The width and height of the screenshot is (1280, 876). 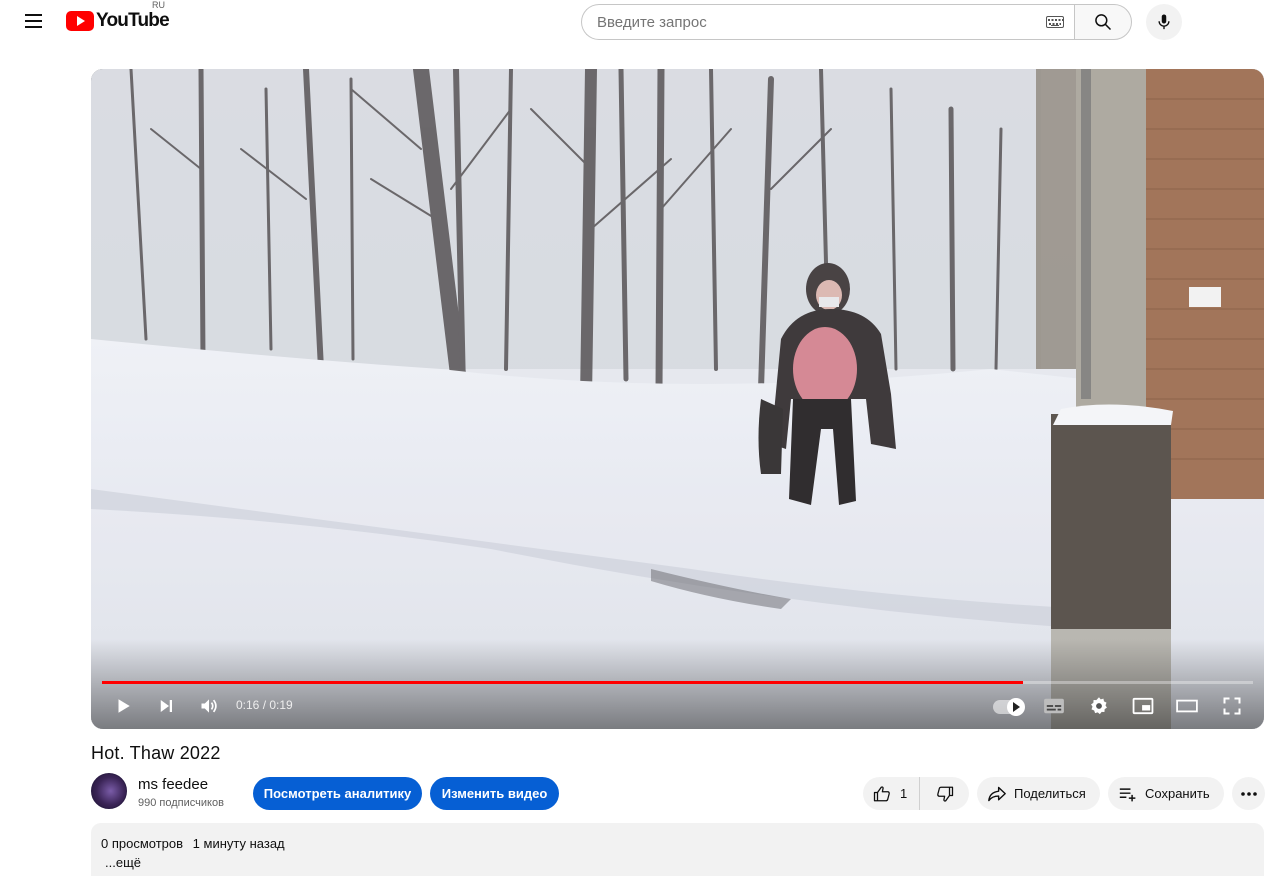 I want to click on share-icon, so click(x=997, y=793).